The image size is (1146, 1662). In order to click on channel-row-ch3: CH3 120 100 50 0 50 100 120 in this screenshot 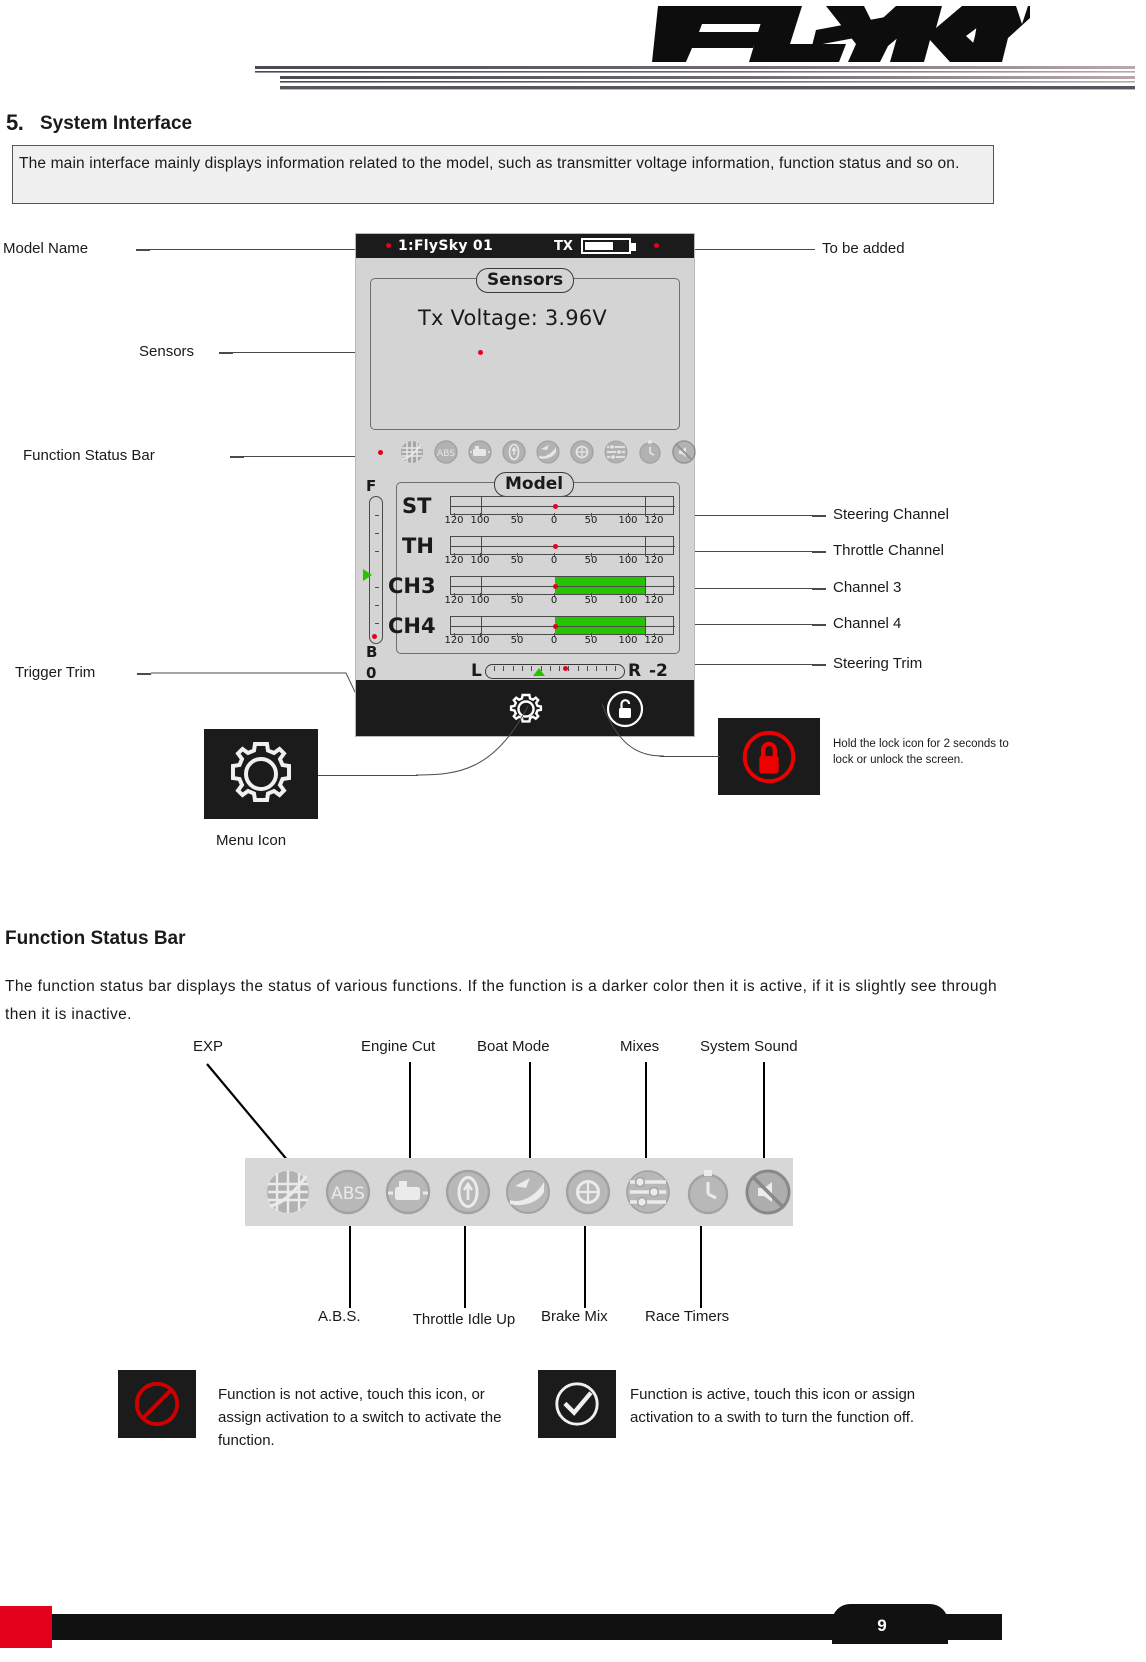, I will do `click(531, 594)`.